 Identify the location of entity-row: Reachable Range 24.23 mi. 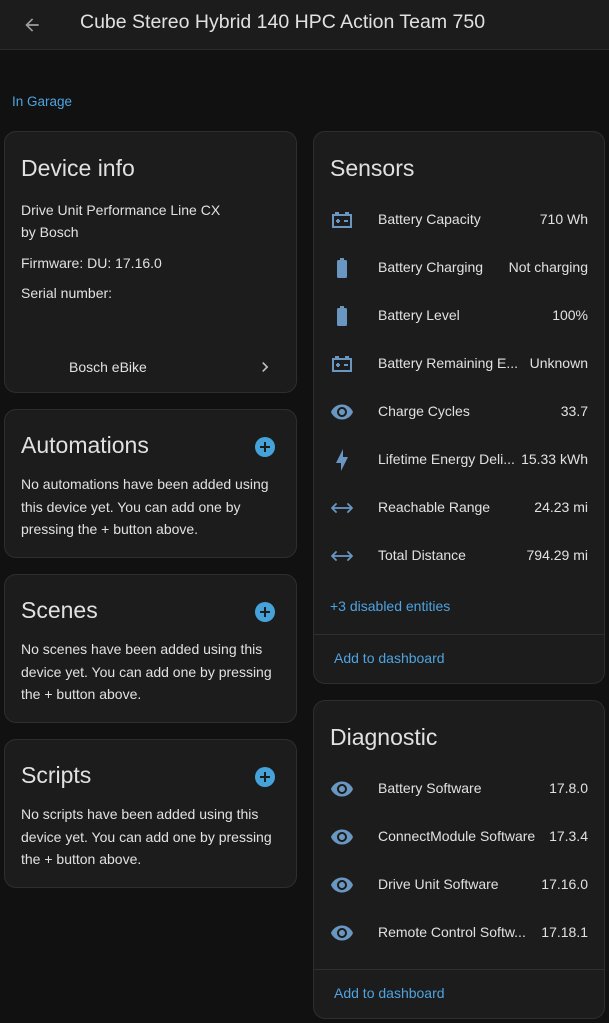
(459, 508).